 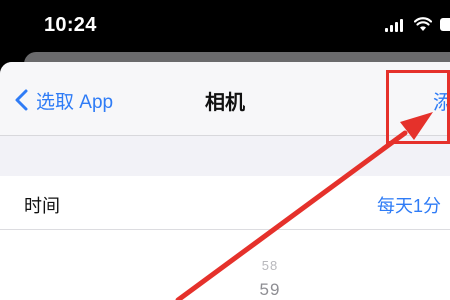 What do you see at coordinates (445, 24) in the screenshot?
I see `battery-icon` at bounding box center [445, 24].